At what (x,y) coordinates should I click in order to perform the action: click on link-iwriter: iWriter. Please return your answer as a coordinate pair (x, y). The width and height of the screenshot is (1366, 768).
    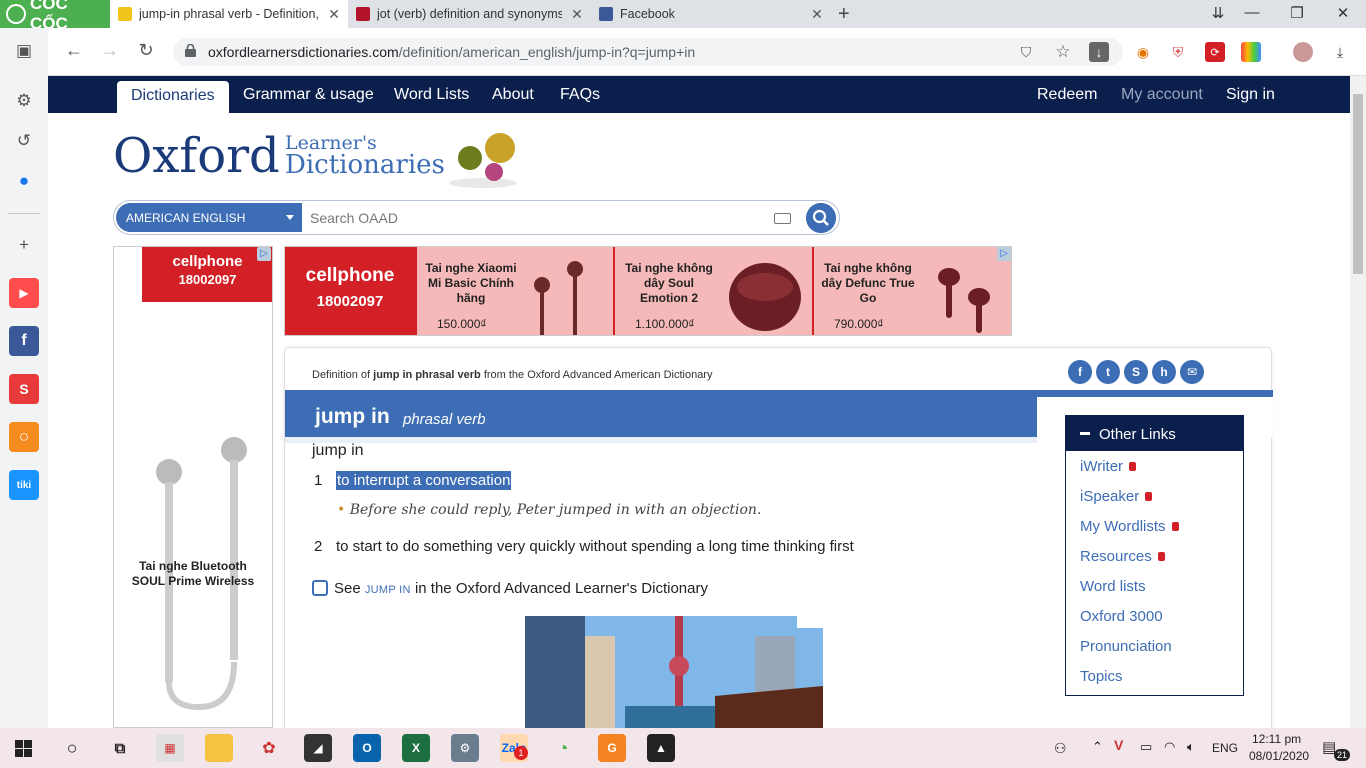
    Looking at the image, I should click on (1108, 466).